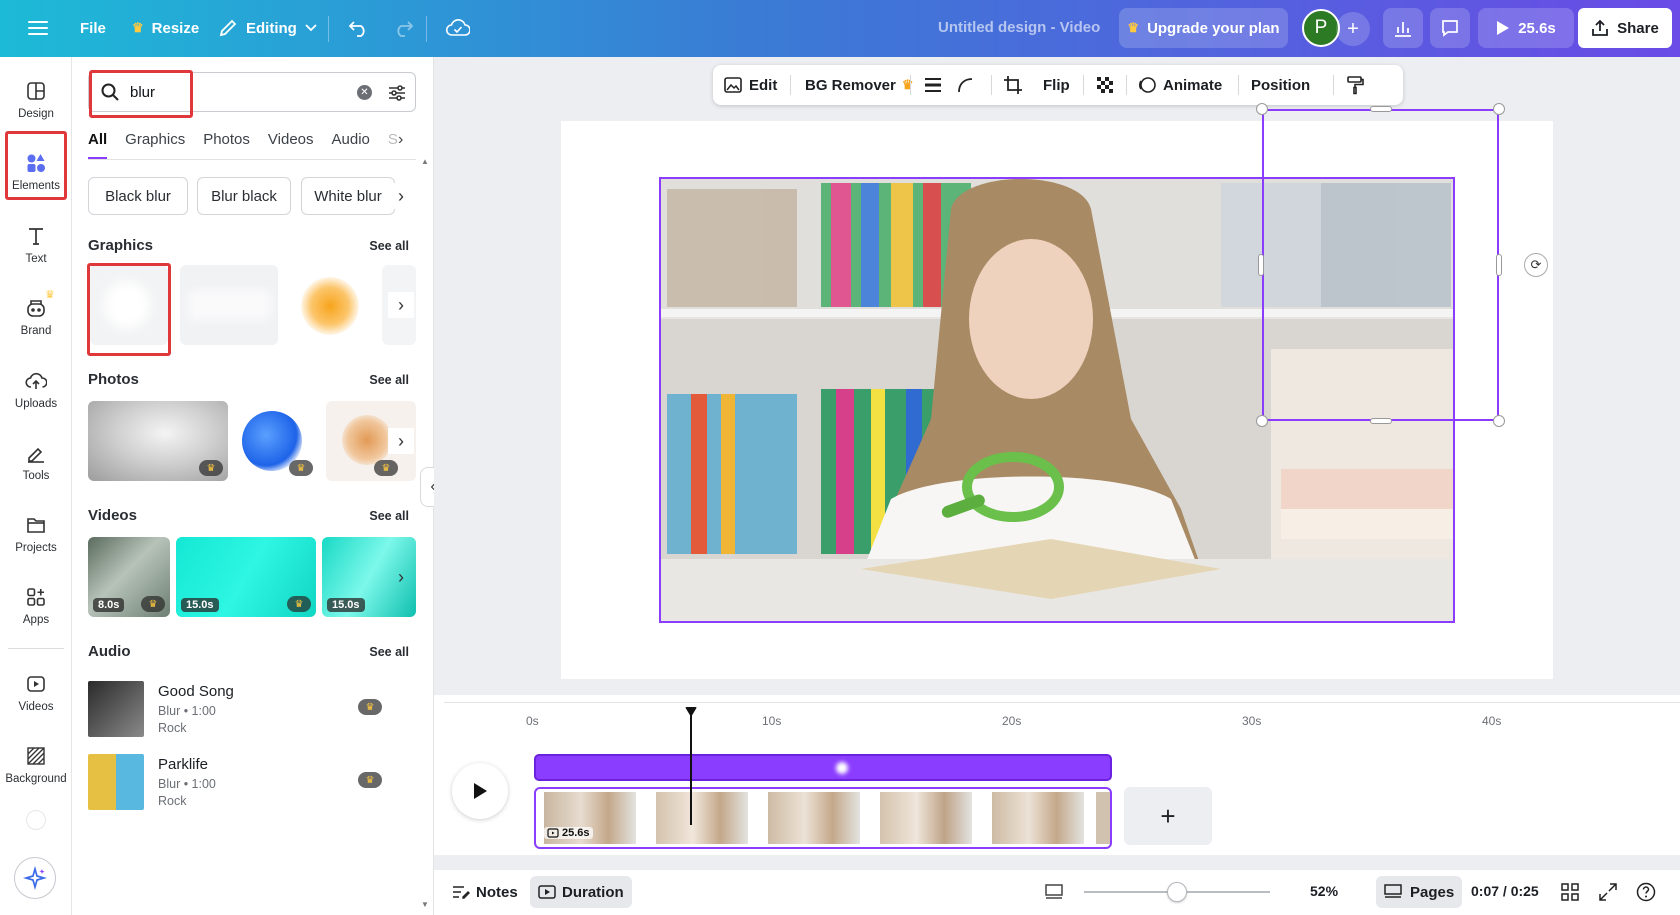 This screenshot has width=1680, height=915. I want to click on suggestion-chip: White blur, so click(348, 196).